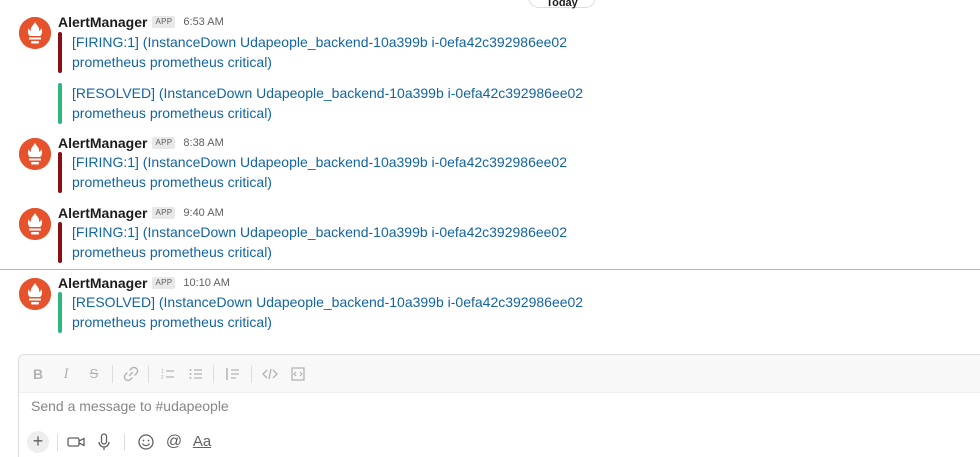 Image resolution: width=980 pixels, height=457 pixels. What do you see at coordinates (499, 374) in the screenshot?
I see `formatting-toolbar: B I S 12` at bounding box center [499, 374].